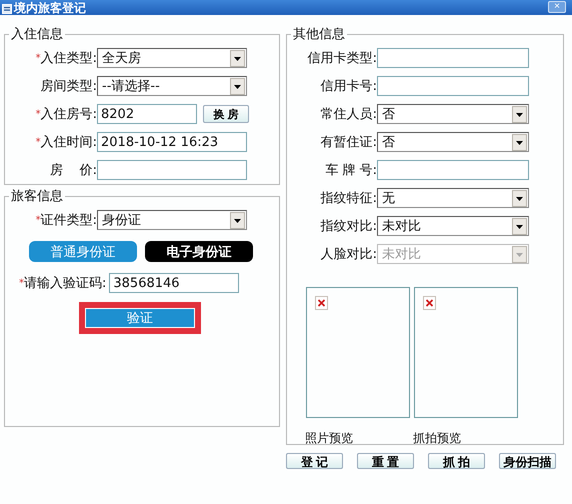  What do you see at coordinates (68, 220) in the screenshot?
I see `field-label: 证件类型:` at bounding box center [68, 220].